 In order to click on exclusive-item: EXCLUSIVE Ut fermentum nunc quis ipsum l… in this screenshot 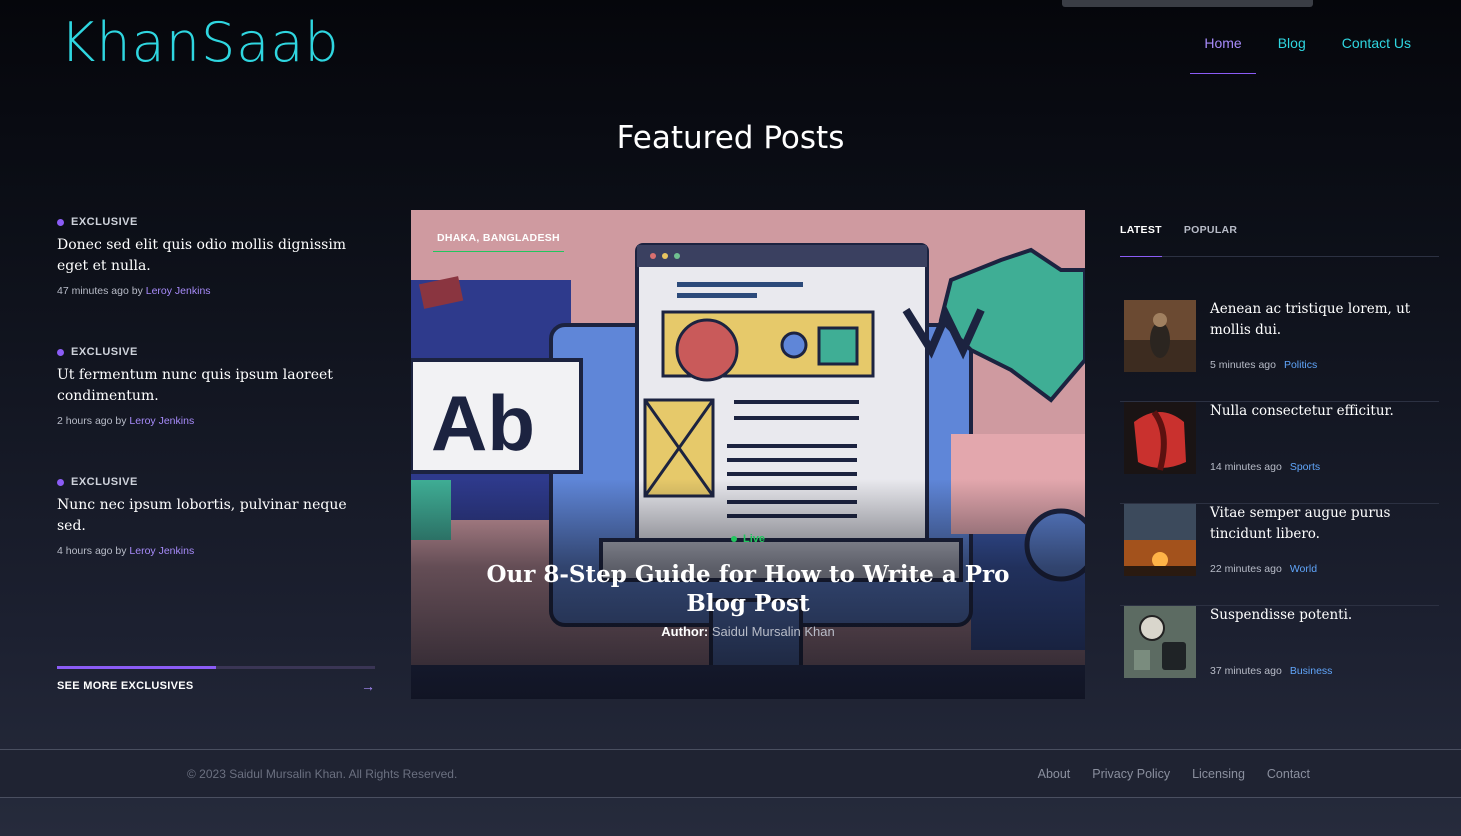, I will do `click(216, 411)`.